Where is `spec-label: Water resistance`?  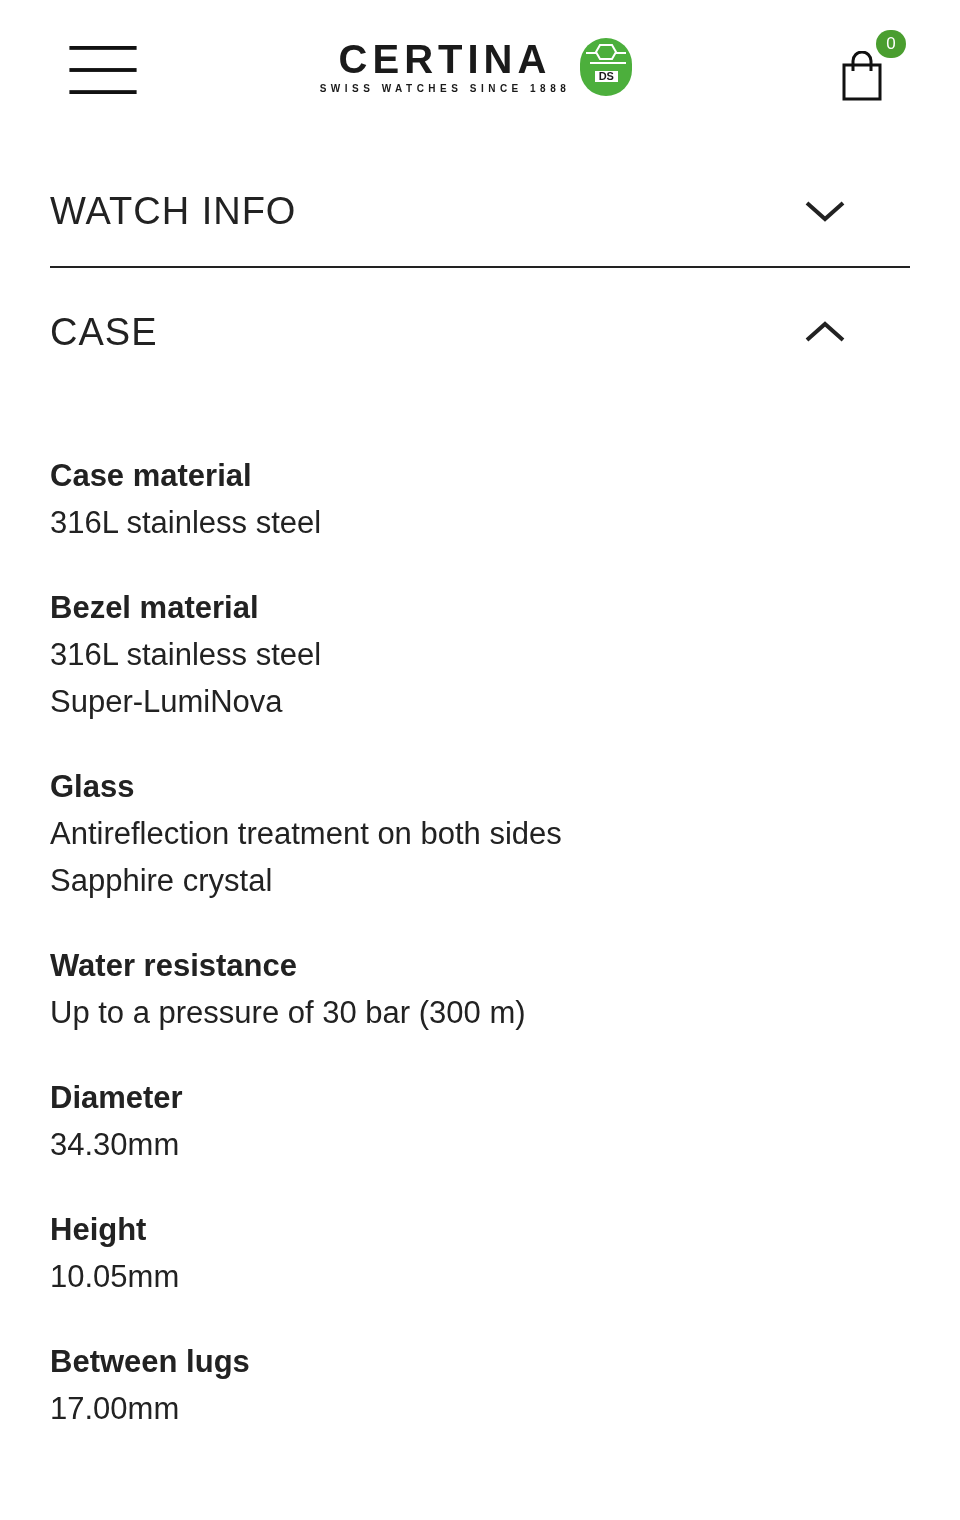 spec-label: Water resistance is located at coordinates (174, 966).